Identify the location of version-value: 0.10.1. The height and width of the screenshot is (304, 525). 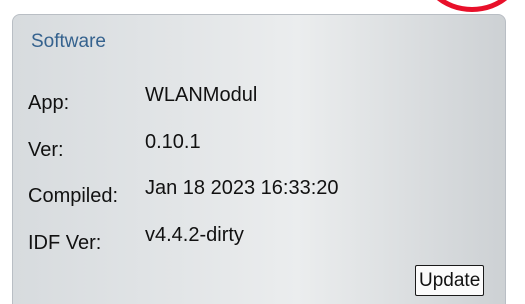
(173, 142).